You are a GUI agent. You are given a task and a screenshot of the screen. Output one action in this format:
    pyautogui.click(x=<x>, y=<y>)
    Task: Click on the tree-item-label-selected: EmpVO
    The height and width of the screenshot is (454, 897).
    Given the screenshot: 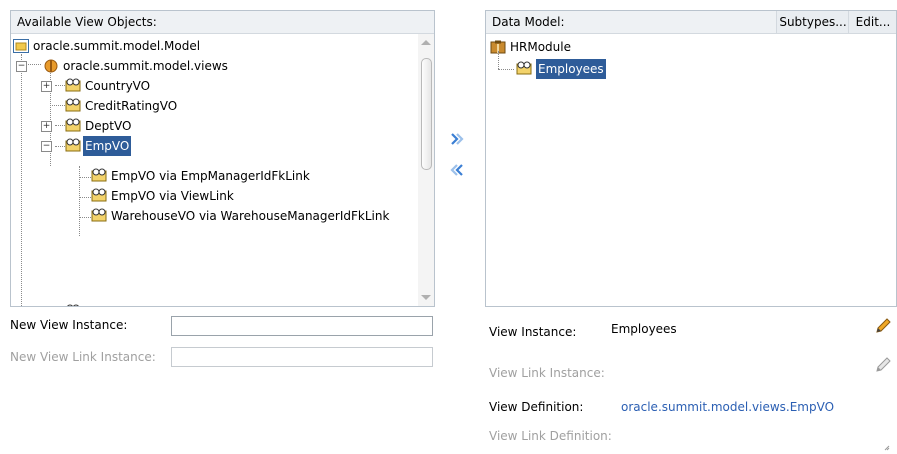 What is the action you would take?
    pyautogui.click(x=107, y=146)
    